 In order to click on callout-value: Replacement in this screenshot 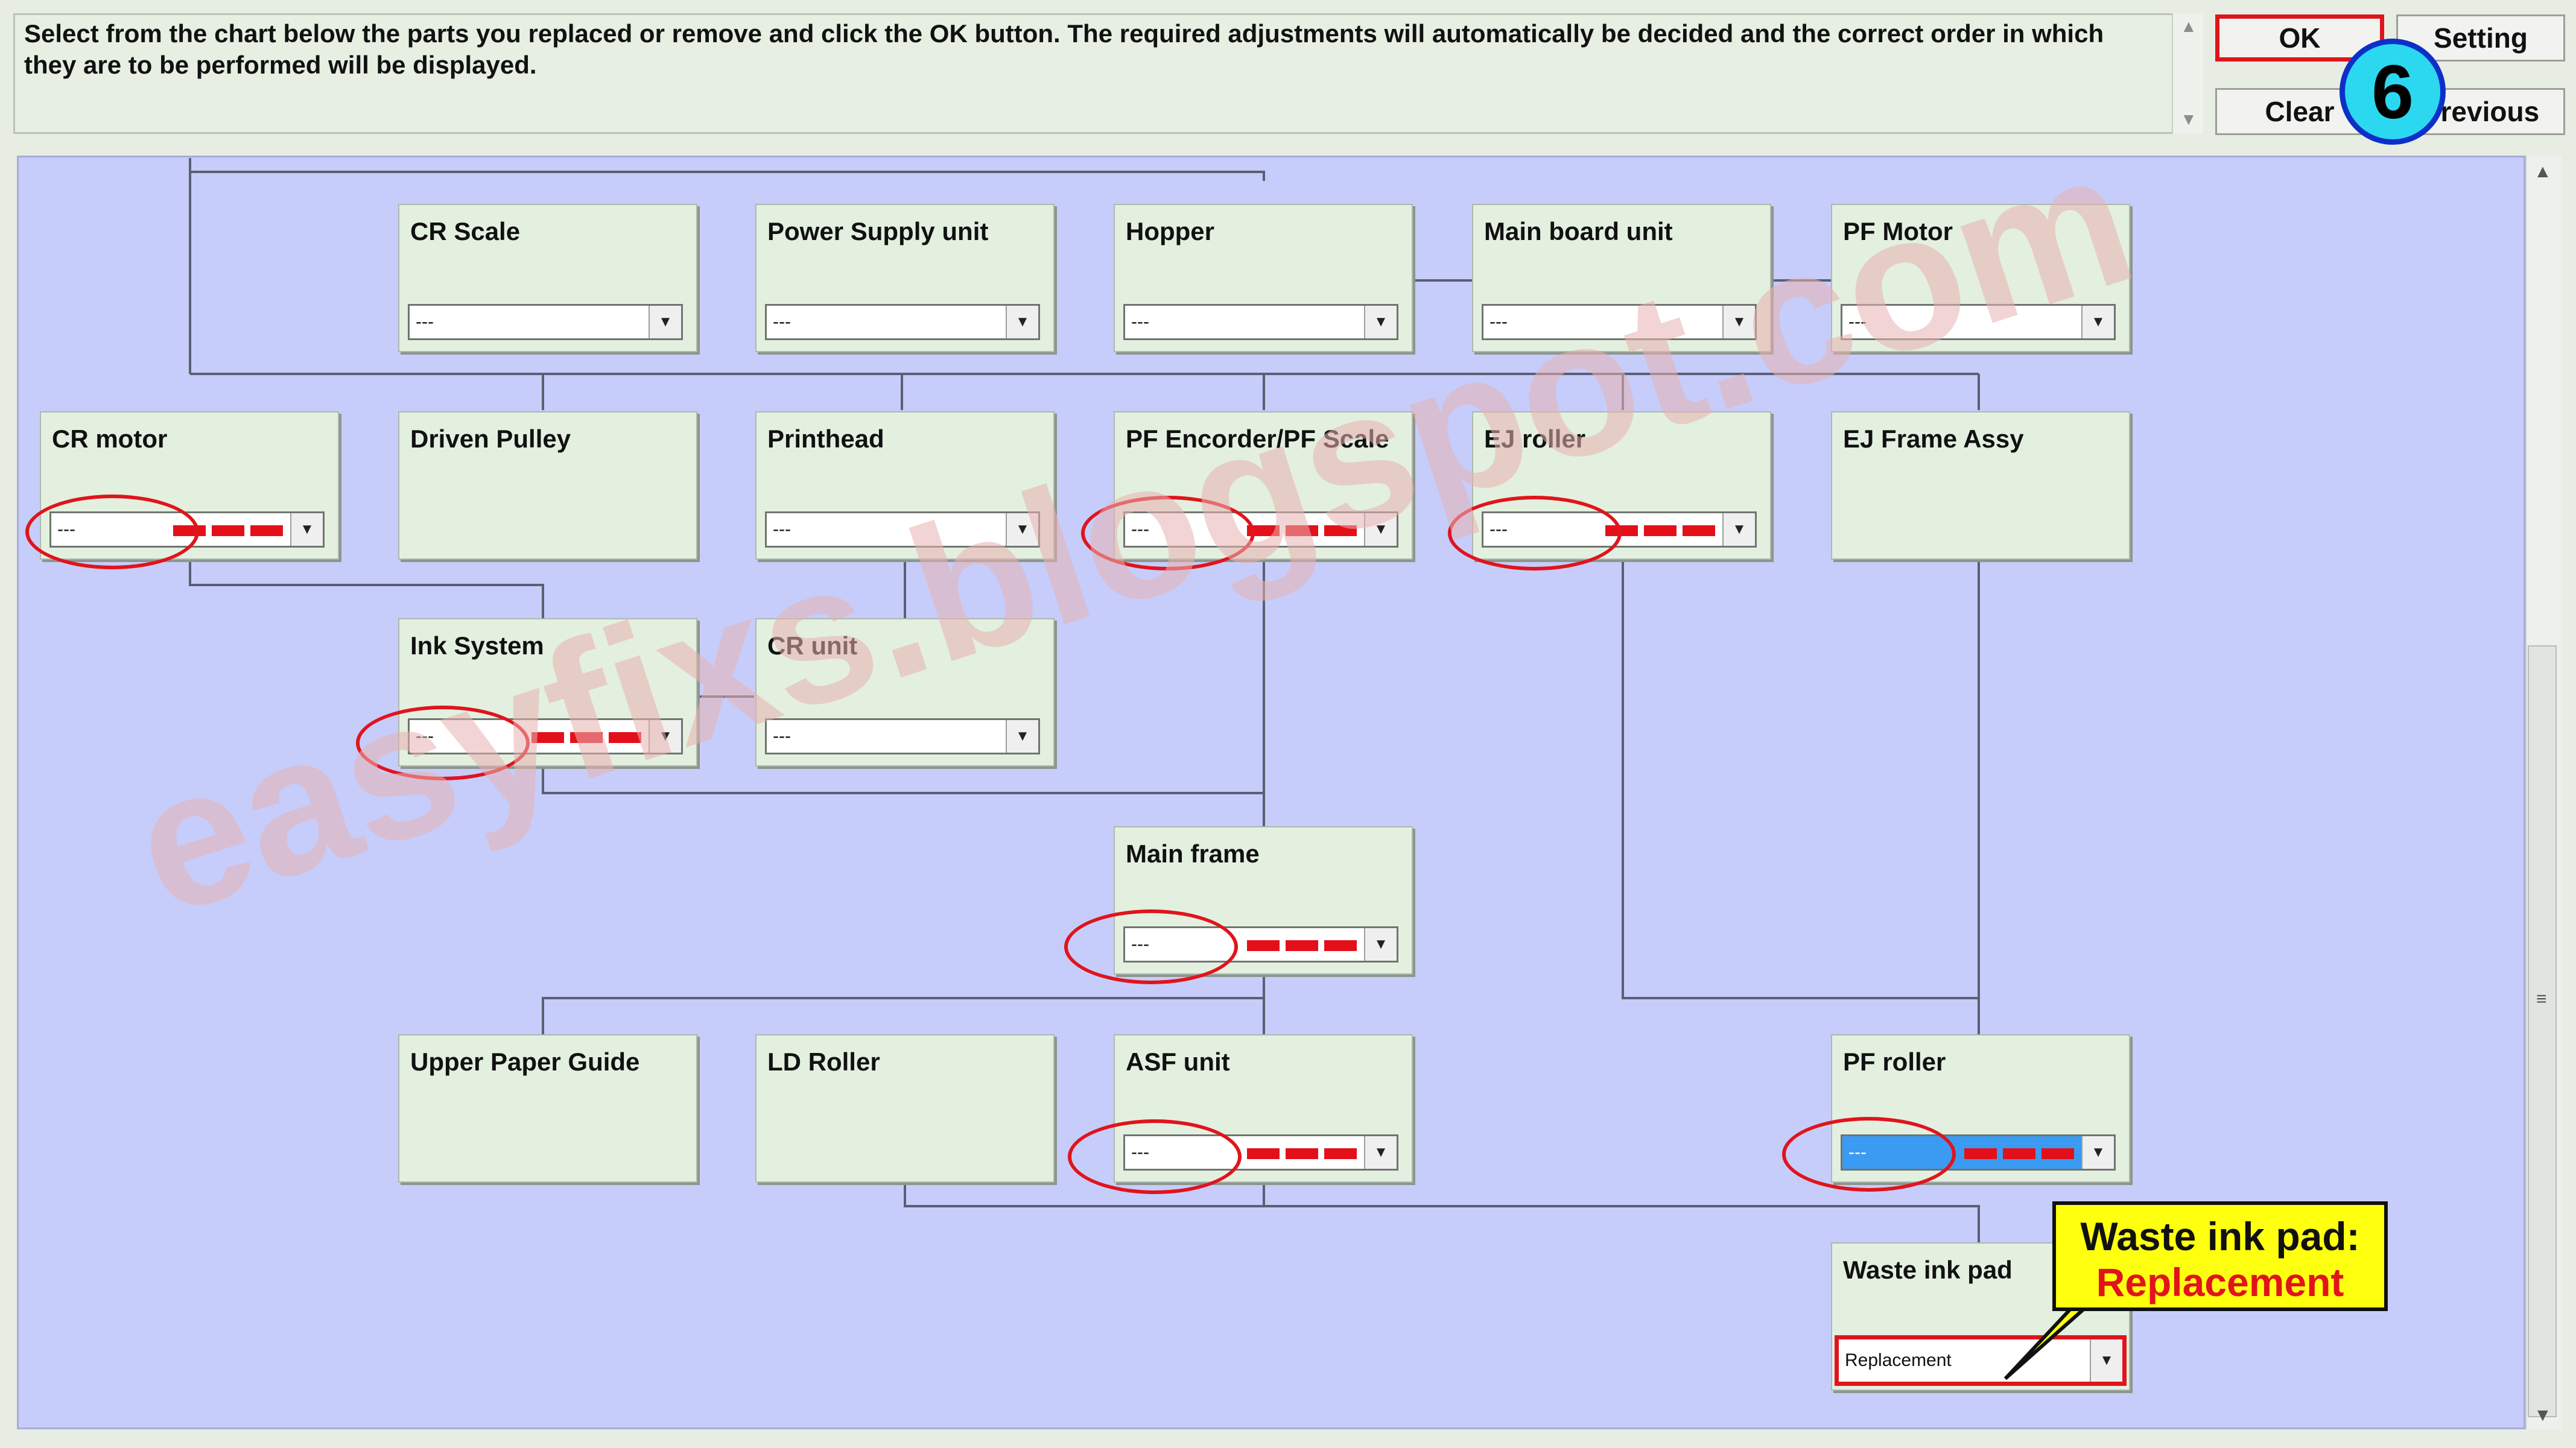, I will do `click(2220, 1282)`.